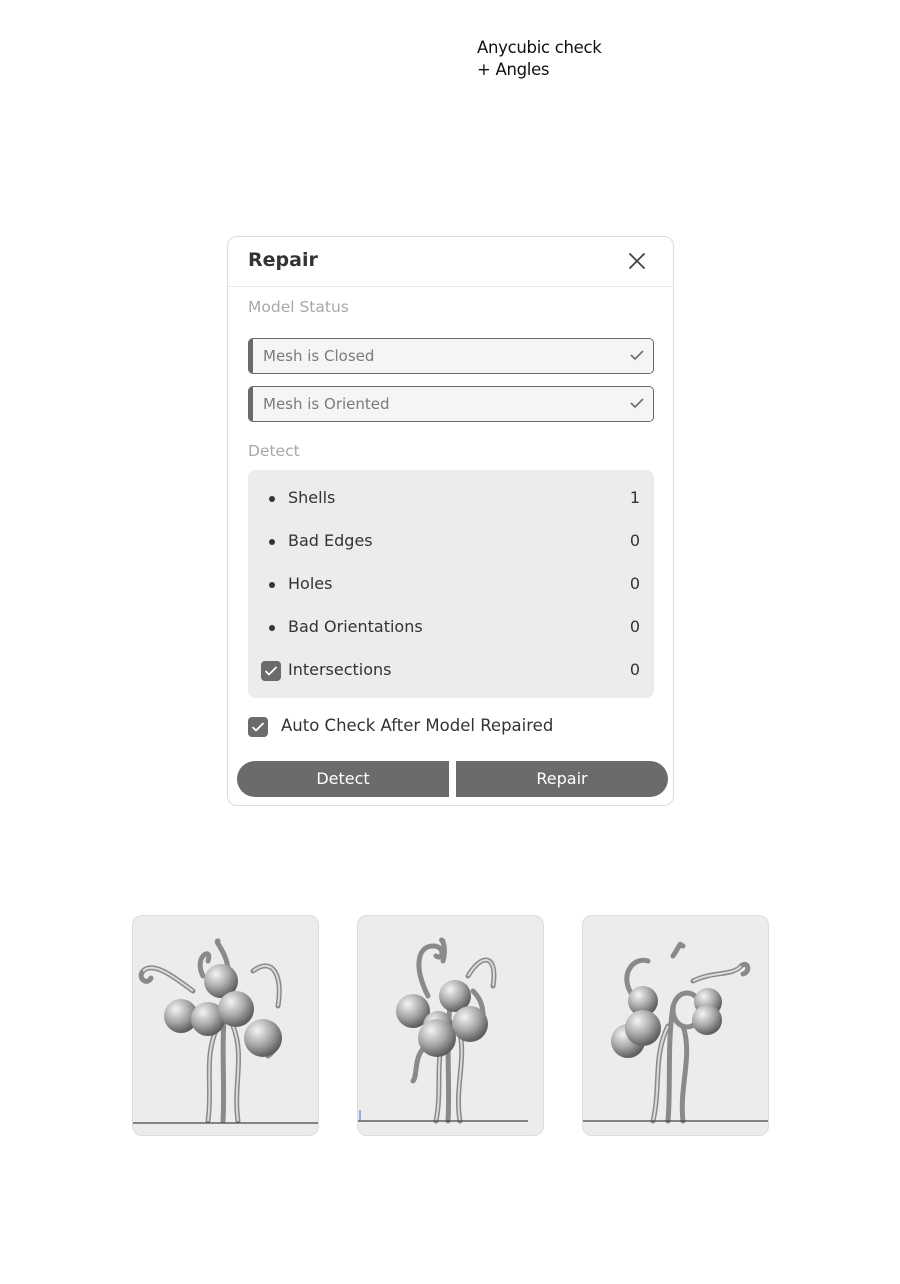  Describe the element at coordinates (637, 261) in the screenshot. I see `close-icon` at that location.